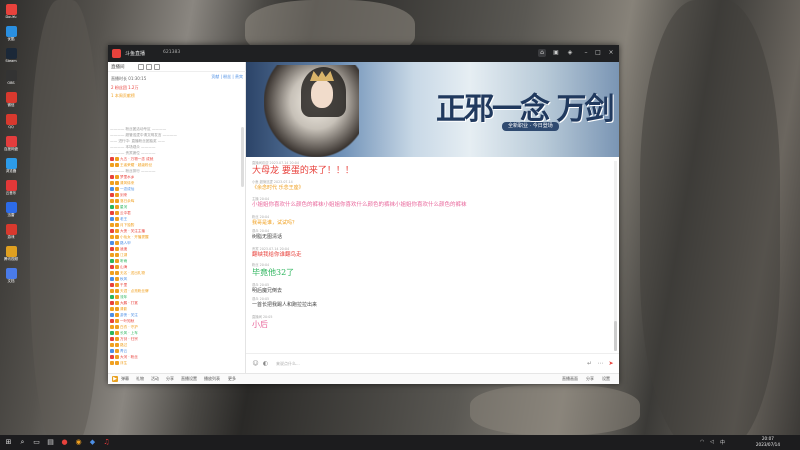 Image resolution: width=800 pixels, height=450 pixels. Describe the element at coordinates (36, 442) in the screenshot. I see `task-view-icon: ▭` at that location.